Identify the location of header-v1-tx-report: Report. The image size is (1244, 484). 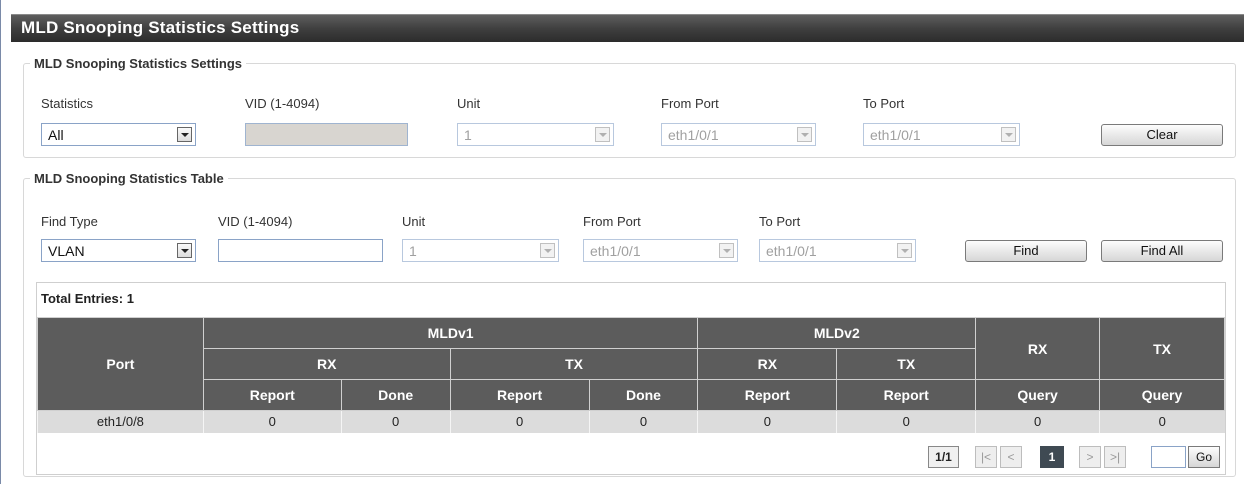
(519, 395).